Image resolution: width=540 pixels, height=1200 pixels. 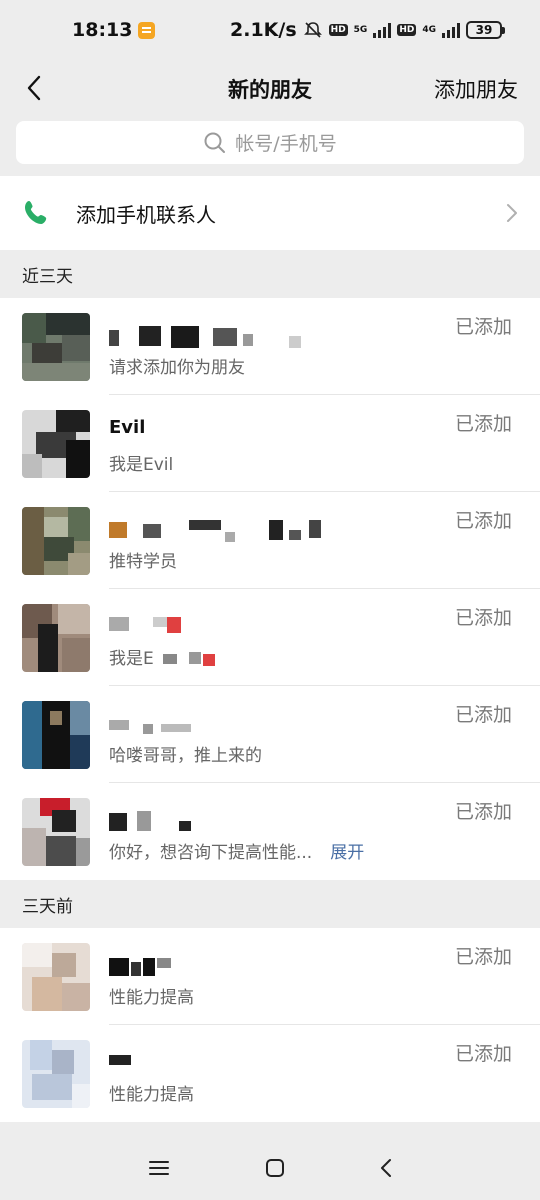 What do you see at coordinates (338, 30) in the screenshot?
I see `hd-badge: HD` at bounding box center [338, 30].